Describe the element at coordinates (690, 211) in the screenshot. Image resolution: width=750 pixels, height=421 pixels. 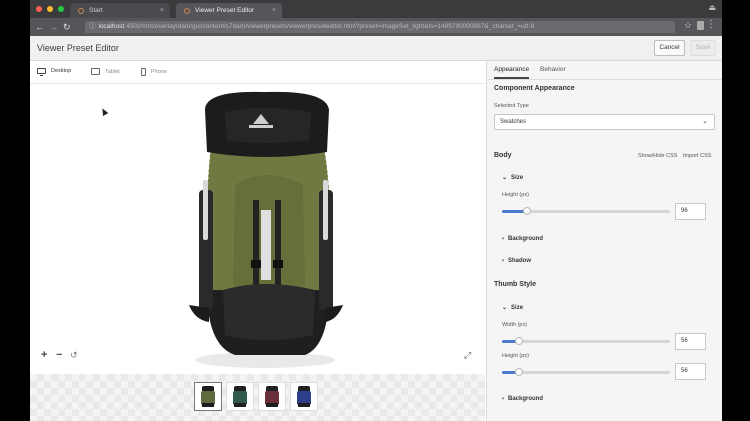
I see `body-height-input: 96` at that location.